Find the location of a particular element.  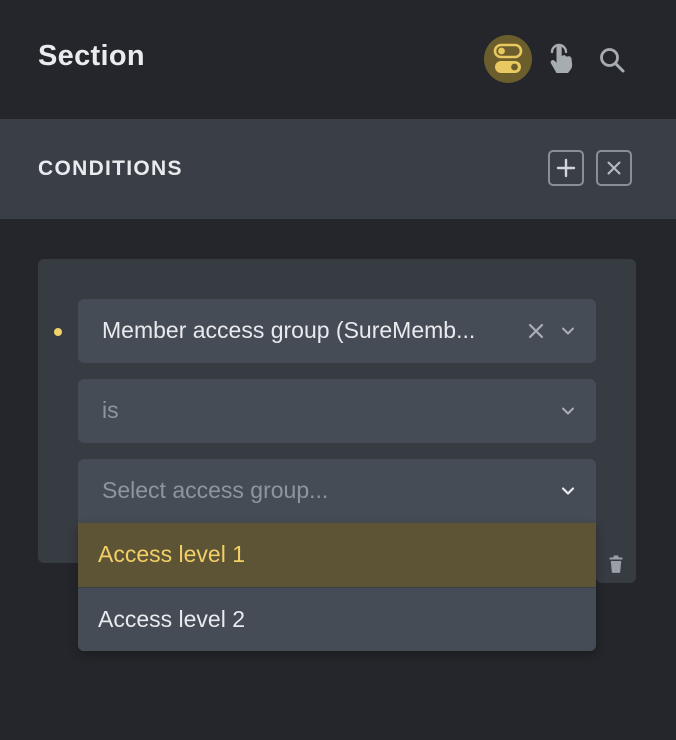

access-group-dropdown: Access level 1 Access level 2 is located at coordinates (337, 587).